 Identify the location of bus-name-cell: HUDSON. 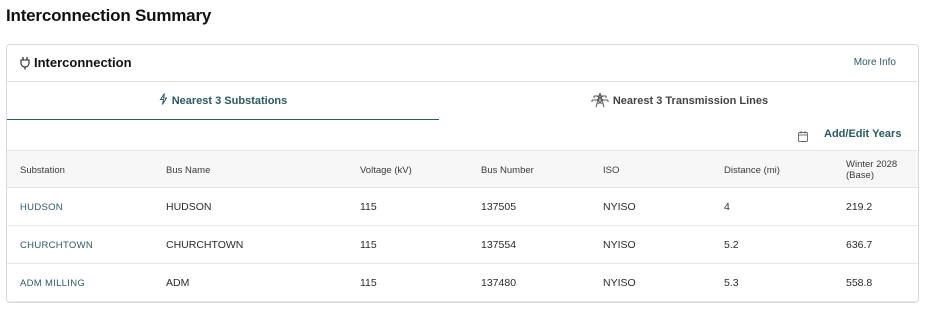
(189, 207).